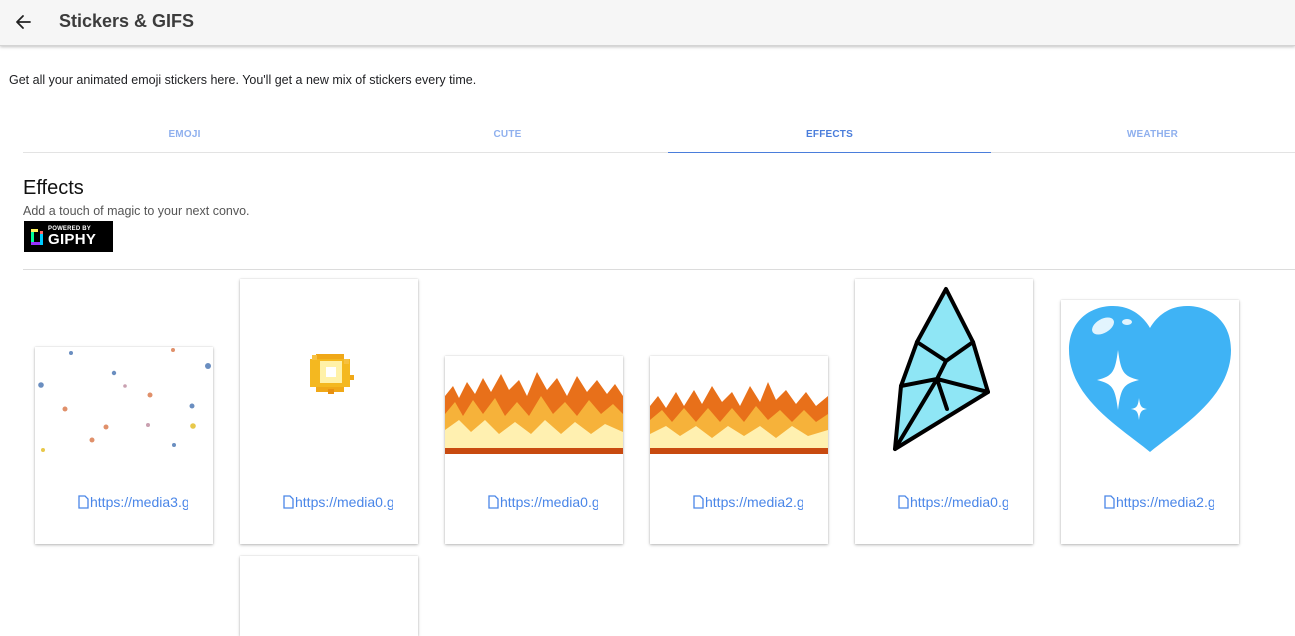 The width and height of the screenshot is (1295, 636). What do you see at coordinates (184, 134) in the screenshot?
I see `tab-emoji: EMOJI` at bounding box center [184, 134].